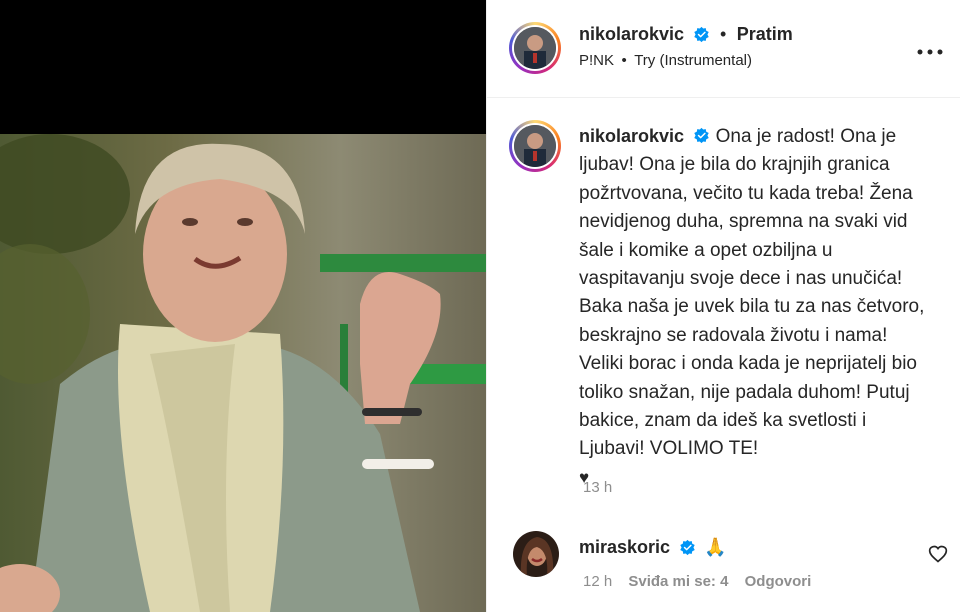 The height and width of the screenshot is (612, 960). What do you see at coordinates (693, 60) in the screenshot?
I see `song-title: Try (Instrumental)` at bounding box center [693, 60].